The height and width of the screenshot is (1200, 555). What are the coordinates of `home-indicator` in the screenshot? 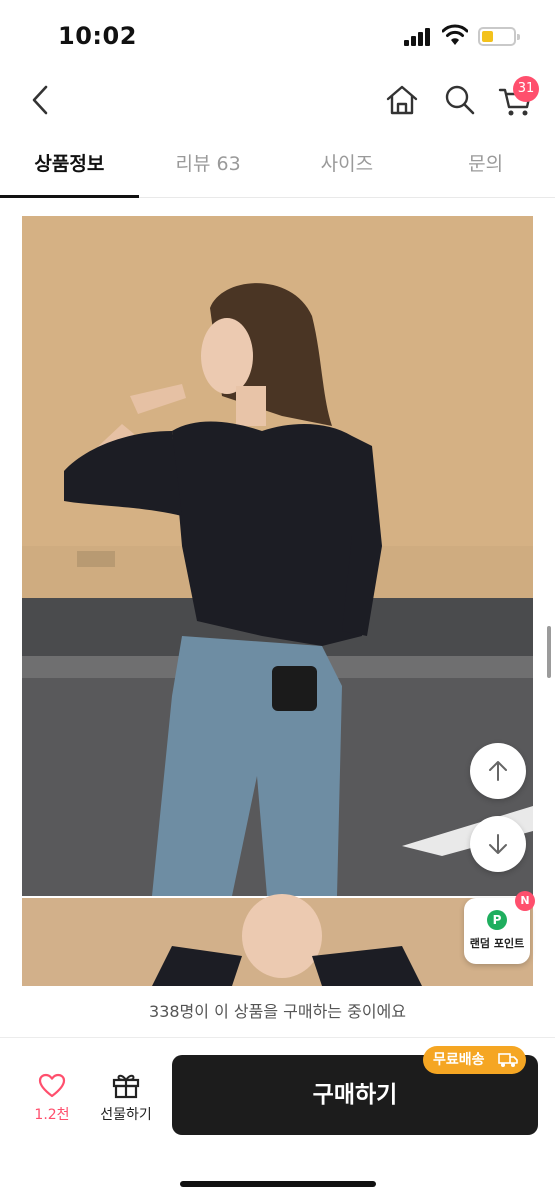 It's located at (278, 1184).